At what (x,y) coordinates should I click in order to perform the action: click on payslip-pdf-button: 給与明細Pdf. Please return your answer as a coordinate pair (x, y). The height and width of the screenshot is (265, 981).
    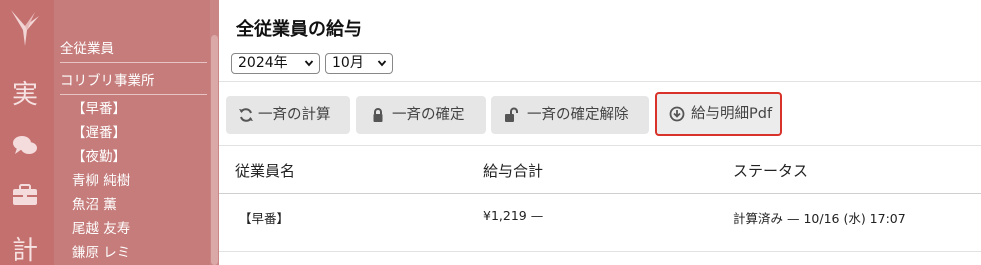
    Looking at the image, I should click on (718, 114).